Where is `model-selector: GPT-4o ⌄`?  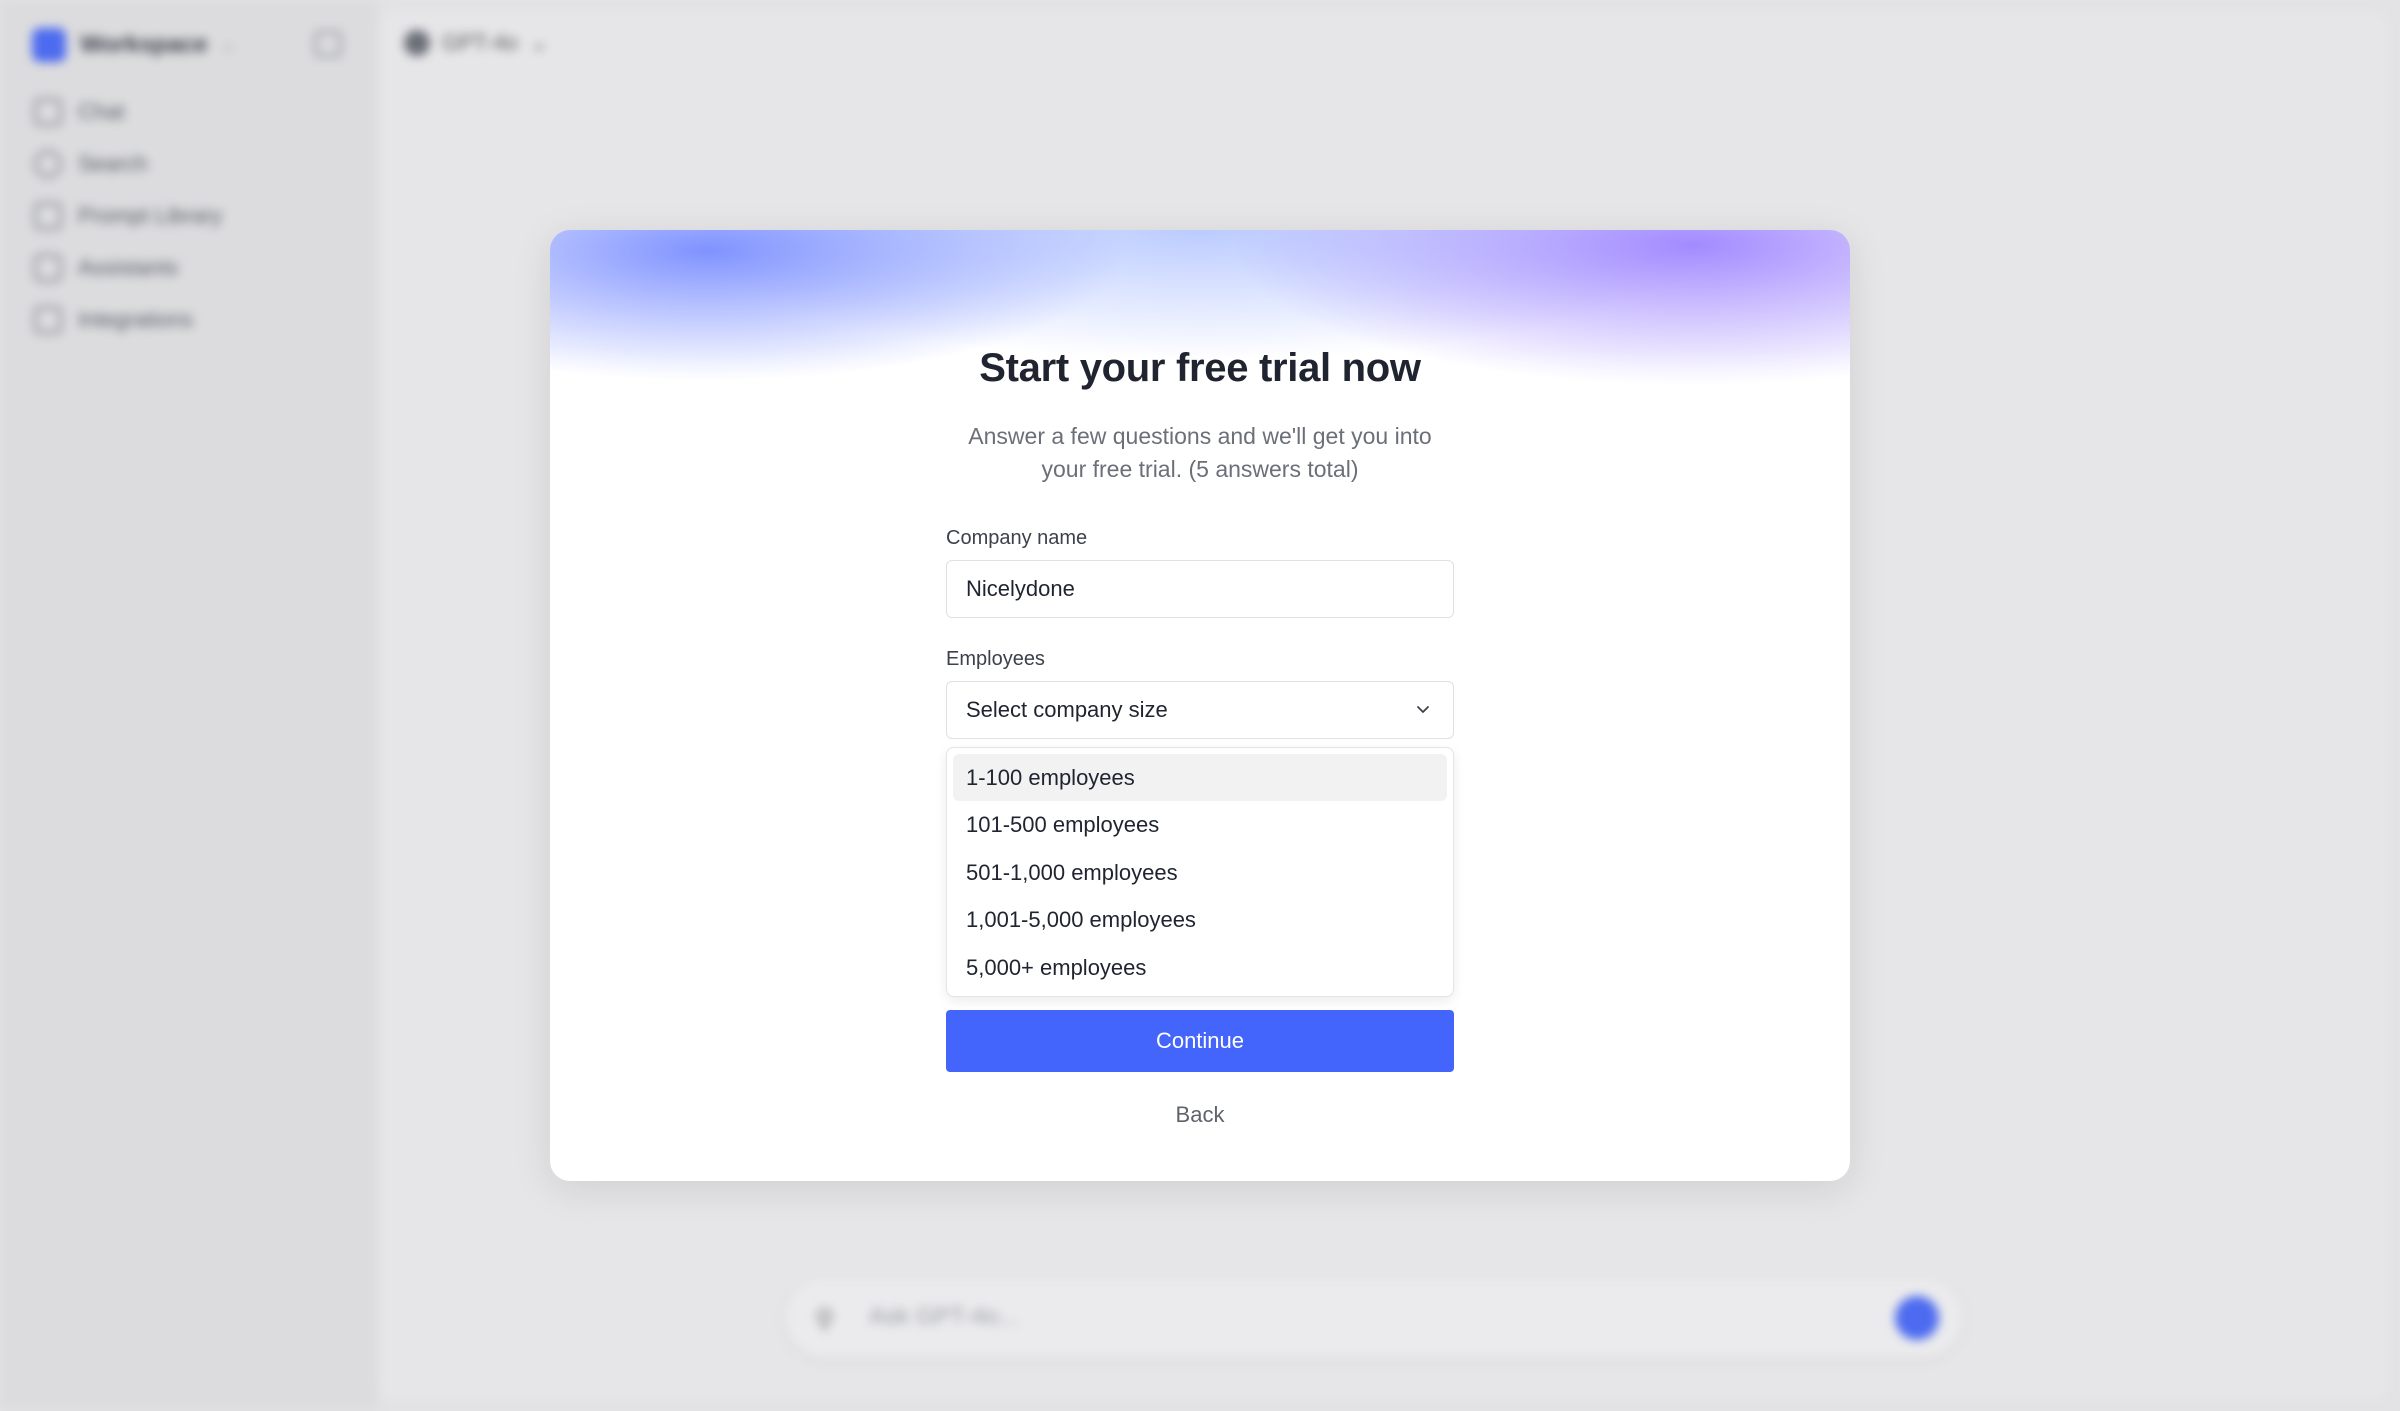 model-selector: GPT-4o ⌄ is located at coordinates (476, 43).